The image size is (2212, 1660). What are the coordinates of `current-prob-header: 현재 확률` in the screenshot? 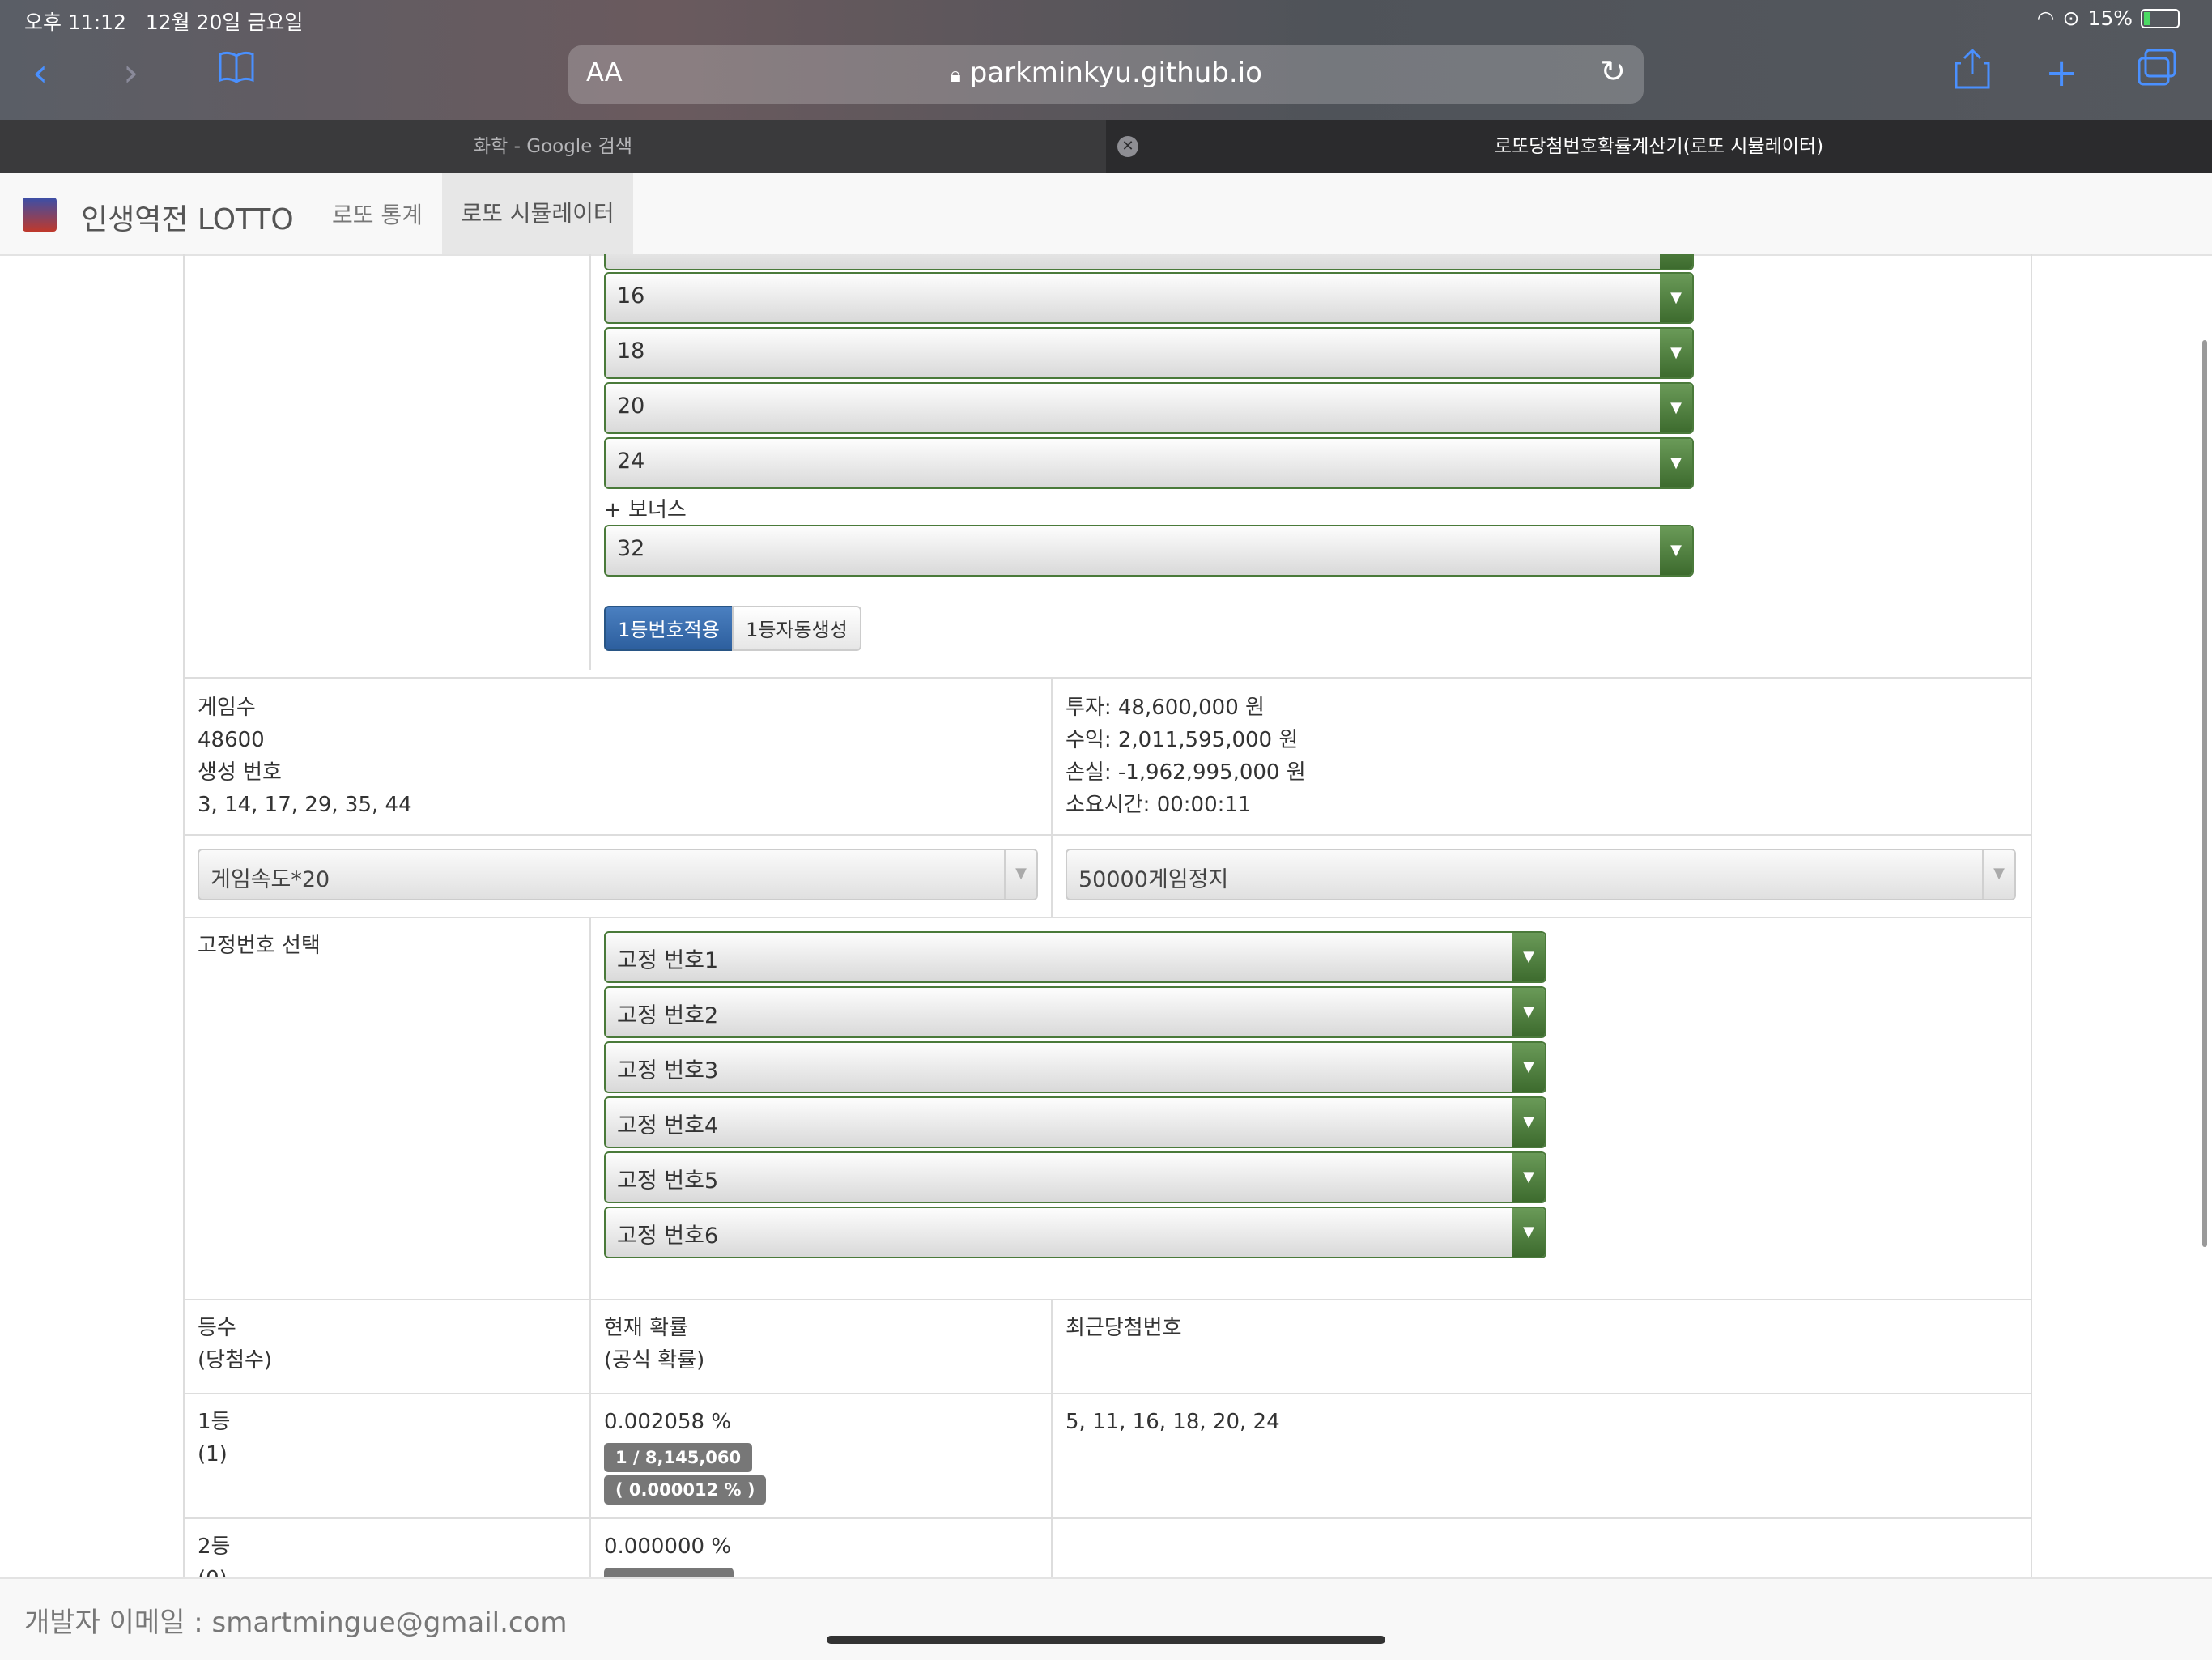 It's located at (646, 1328).